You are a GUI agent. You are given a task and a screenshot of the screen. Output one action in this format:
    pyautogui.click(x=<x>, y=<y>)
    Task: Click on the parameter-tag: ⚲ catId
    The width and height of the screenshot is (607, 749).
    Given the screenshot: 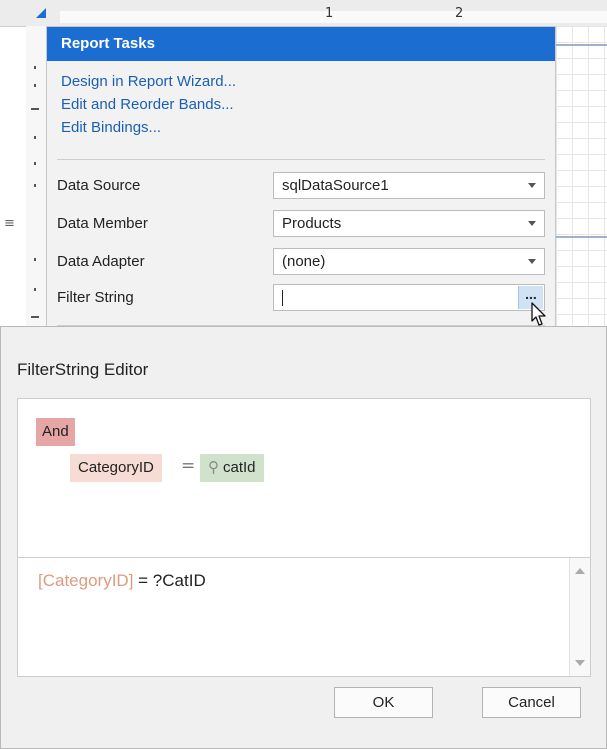 What is the action you would take?
    pyautogui.click(x=232, y=468)
    